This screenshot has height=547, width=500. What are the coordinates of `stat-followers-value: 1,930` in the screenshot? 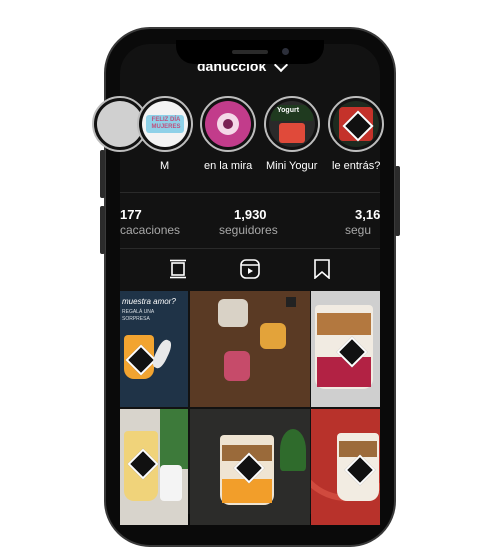 It's located at (250, 214).